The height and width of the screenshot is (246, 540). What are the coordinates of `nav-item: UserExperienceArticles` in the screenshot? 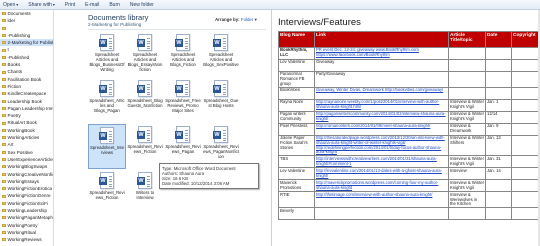 It's located at (26, 159).